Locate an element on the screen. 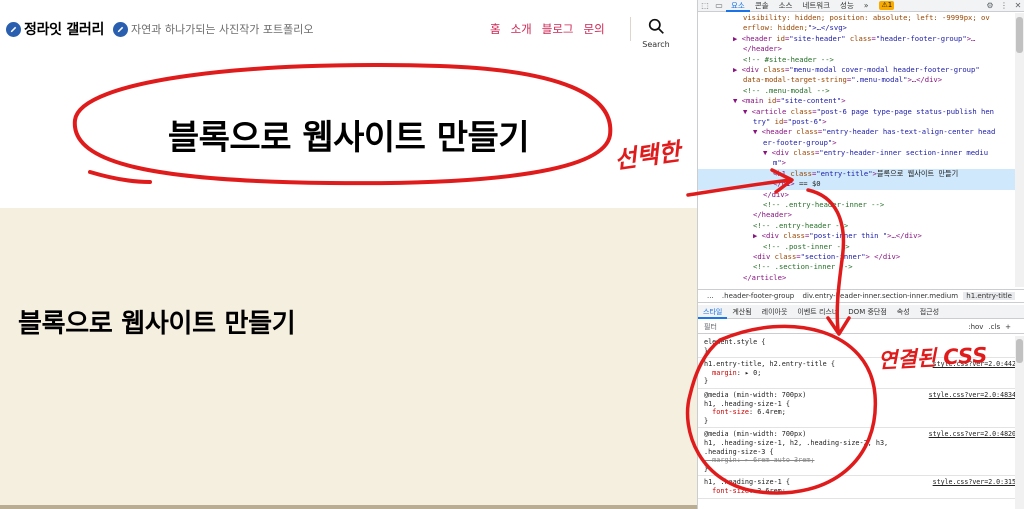 This screenshot has height=509, width=1024. menu-item-about: 소개 is located at coordinates (521, 29).